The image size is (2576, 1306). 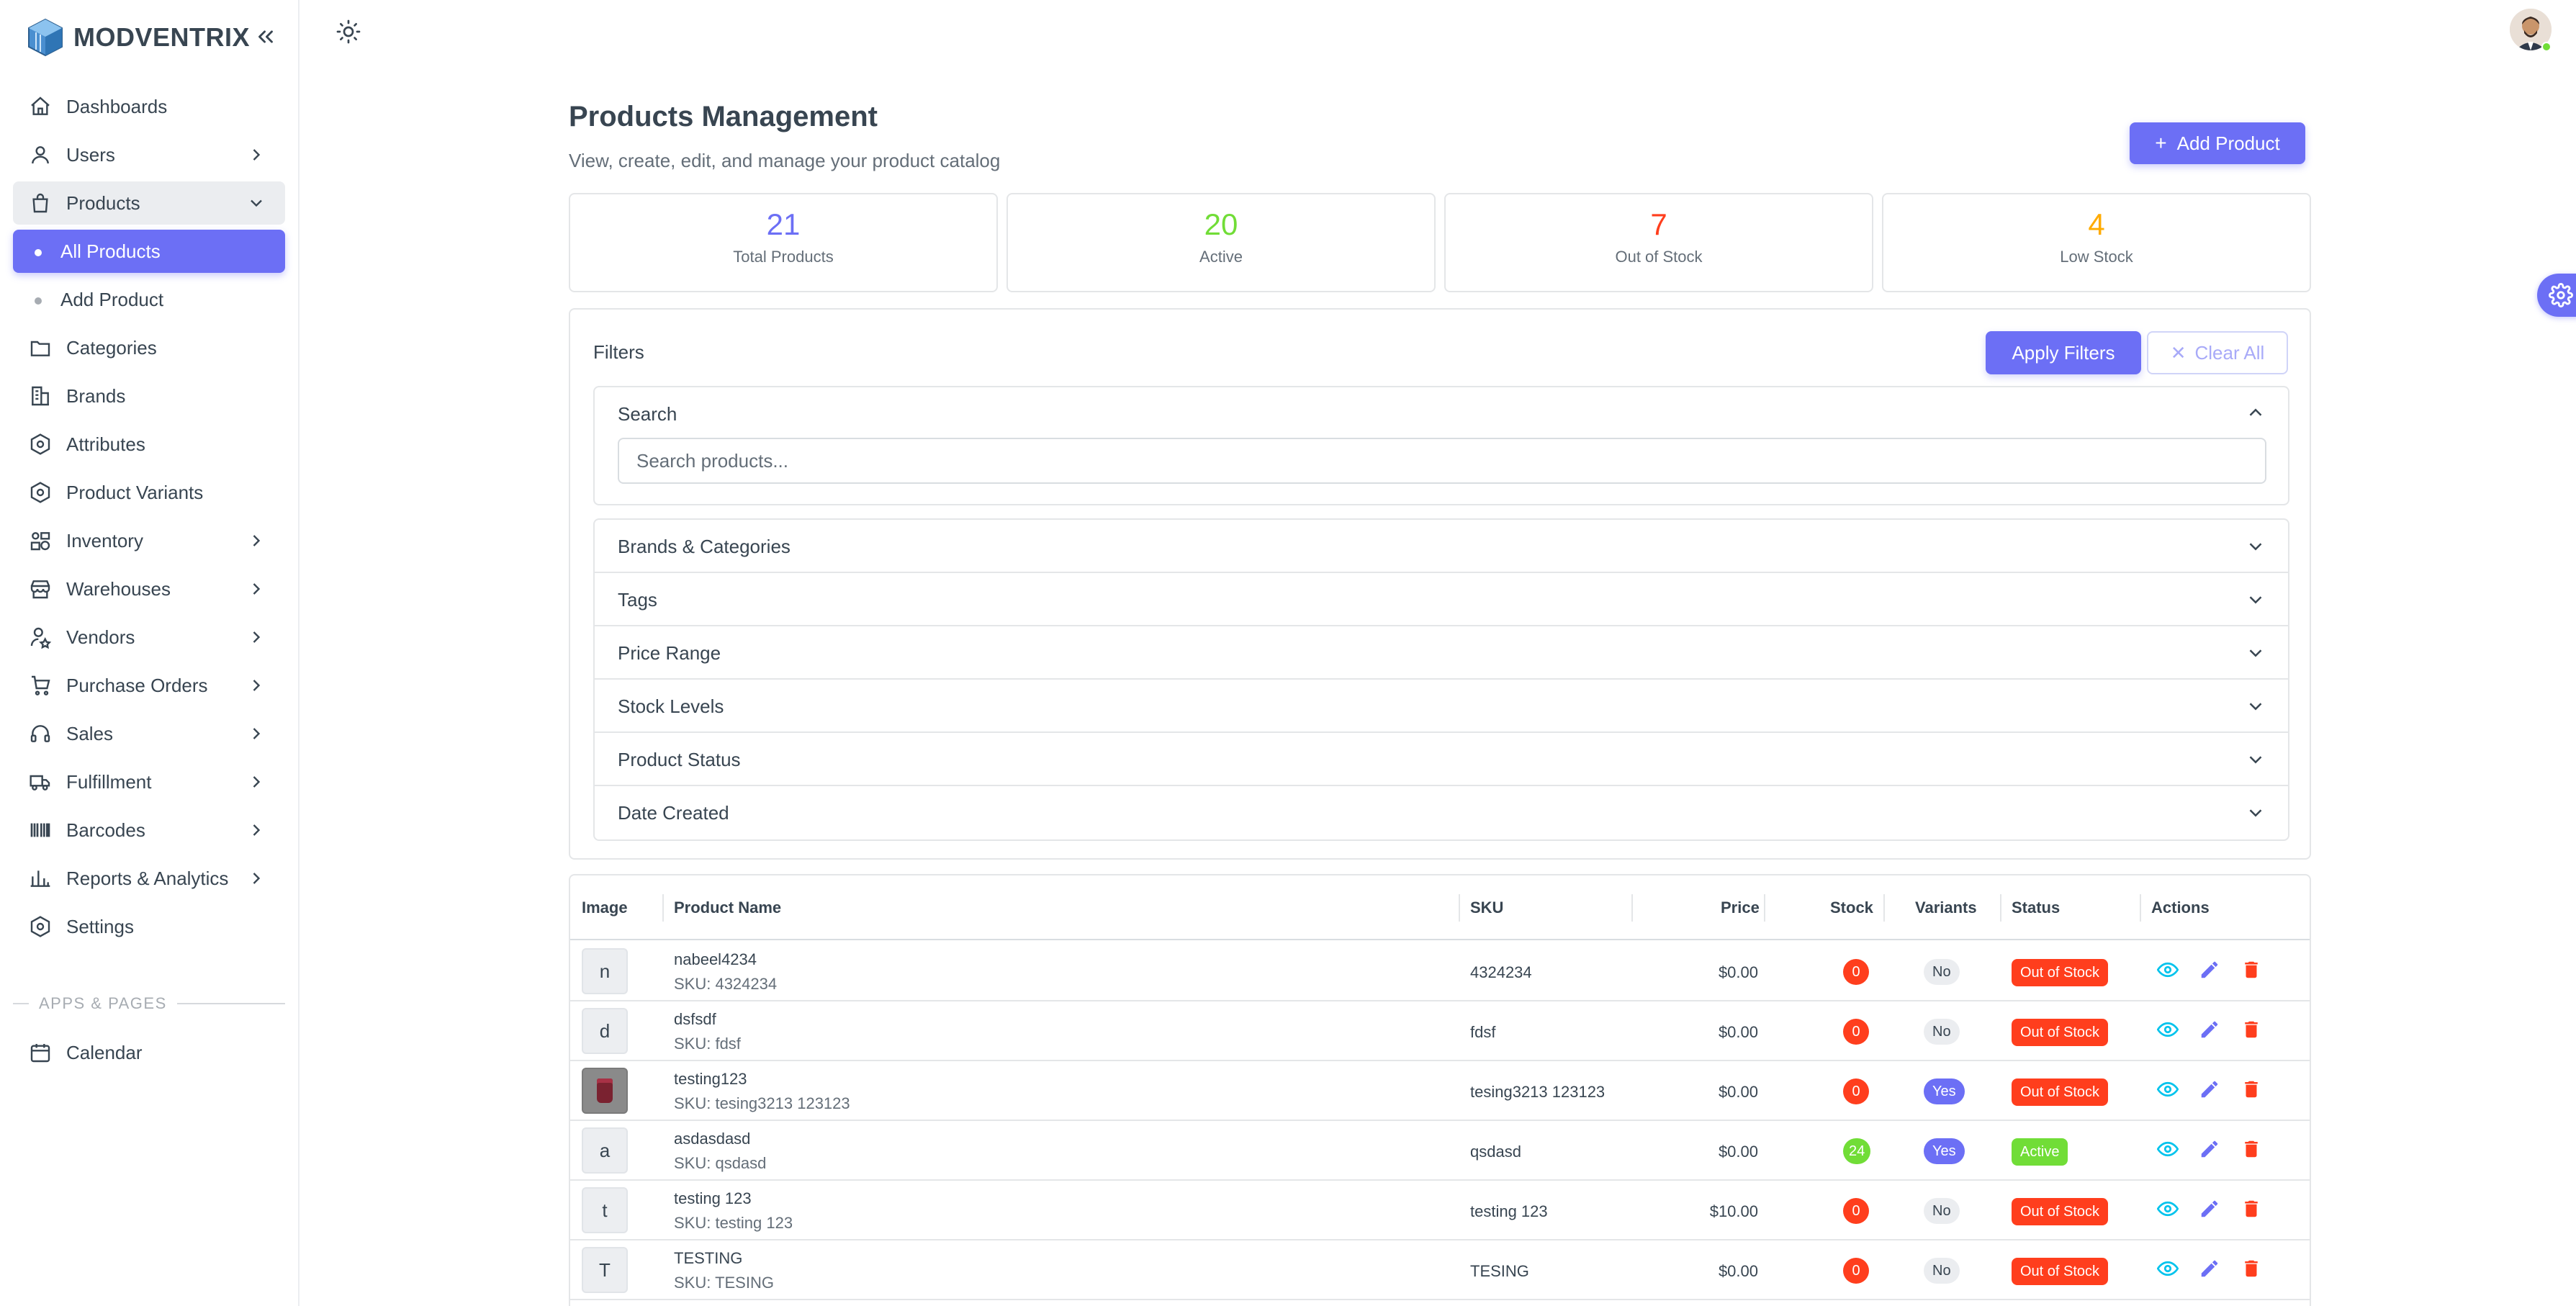 What do you see at coordinates (605, 1031) in the screenshot?
I see `product-thumbnail: d` at bounding box center [605, 1031].